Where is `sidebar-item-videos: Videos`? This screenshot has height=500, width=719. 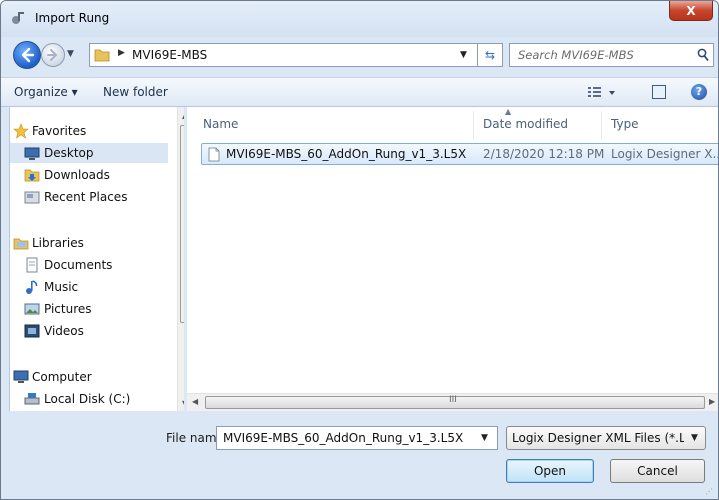 sidebar-item-videos: Videos is located at coordinates (89, 331).